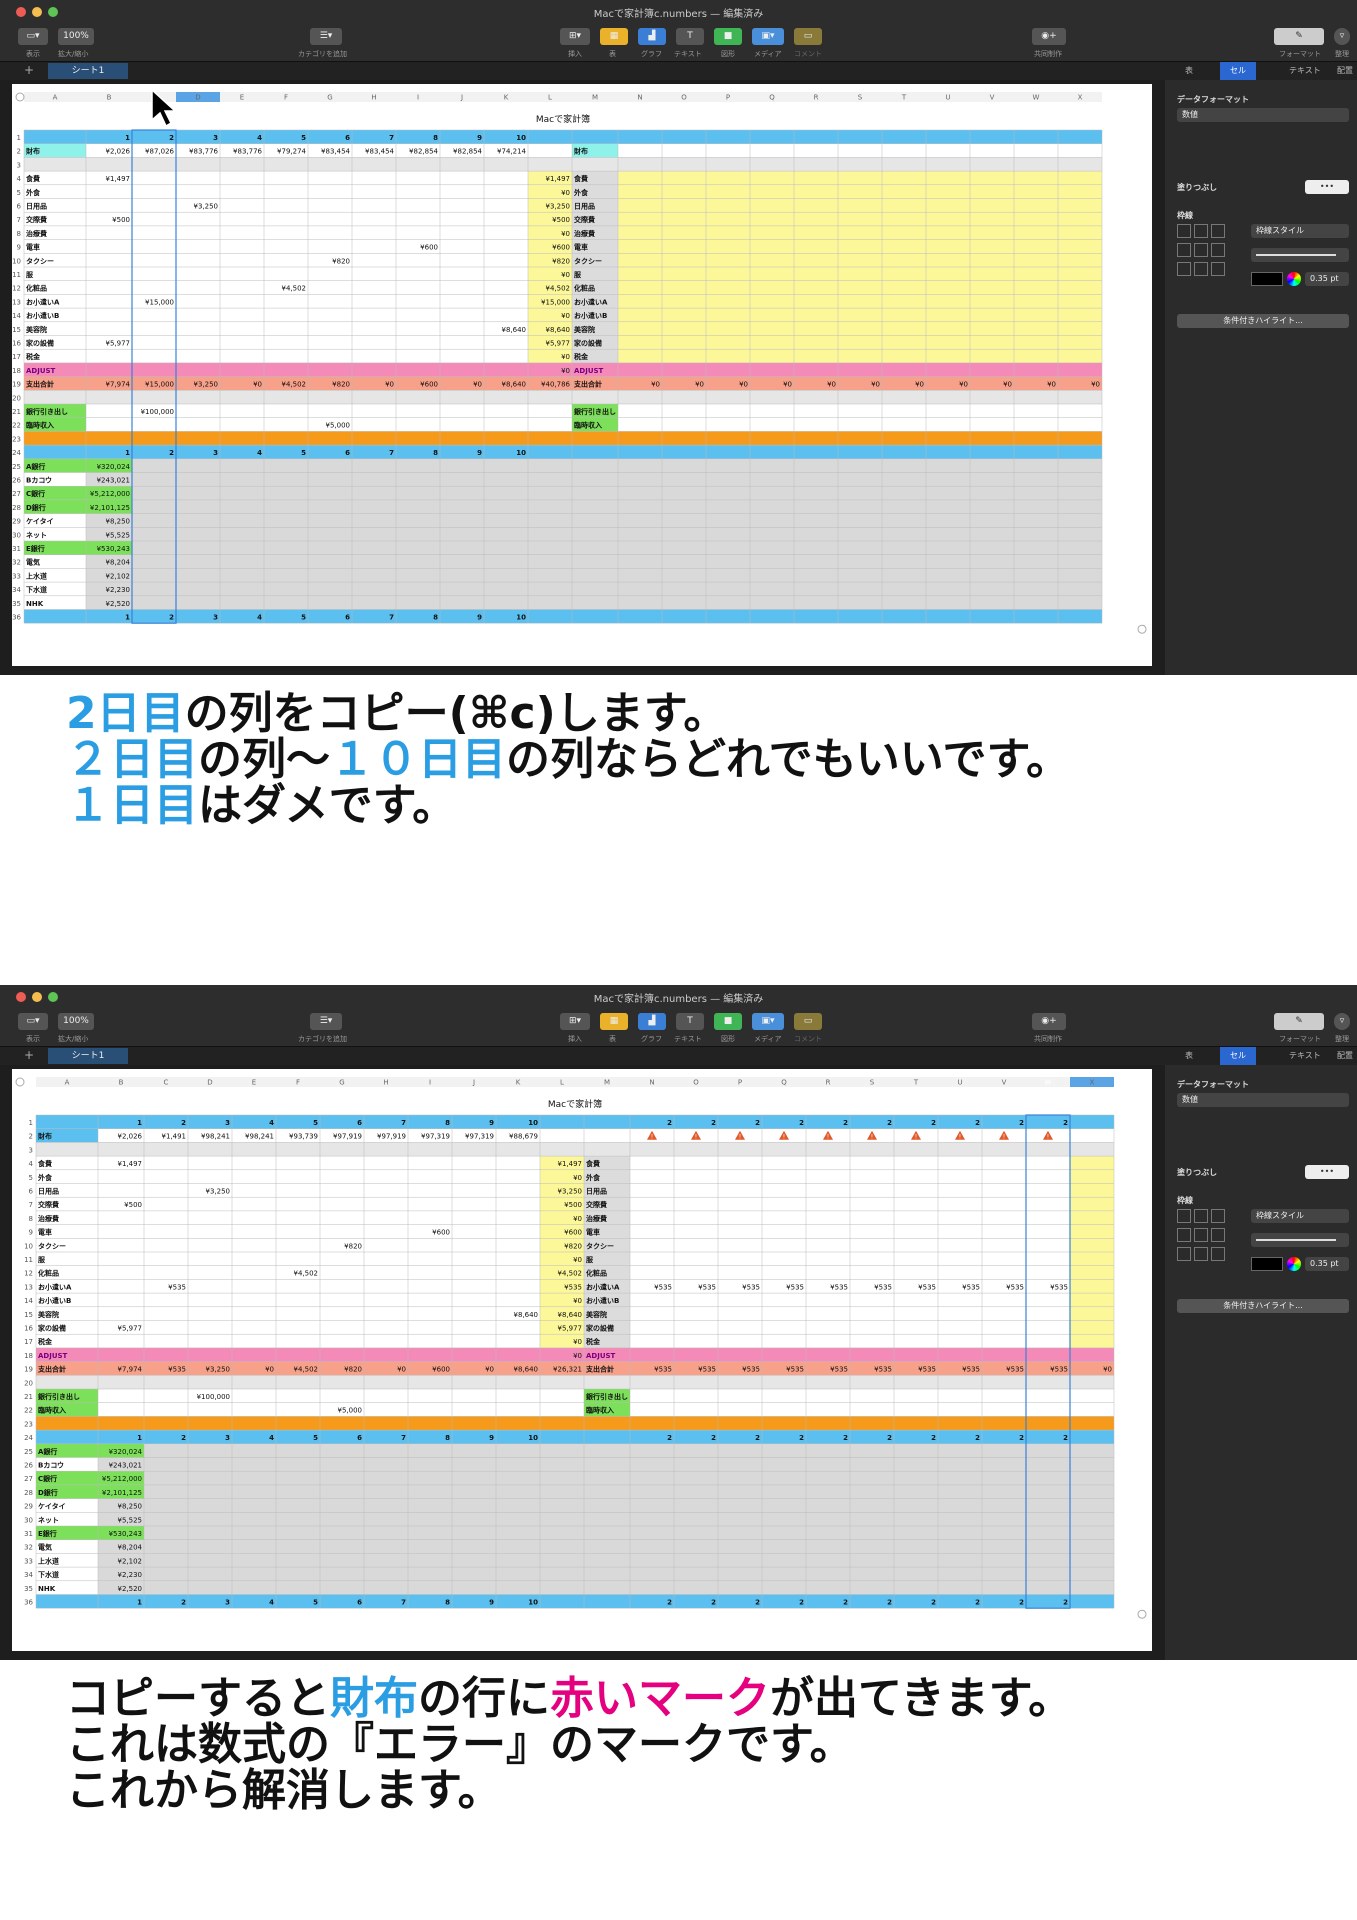 This screenshot has height=1920, width=1357. Describe the element at coordinates (132, 805) in the screenshot. I see `caption-segment: １日目` at that location.